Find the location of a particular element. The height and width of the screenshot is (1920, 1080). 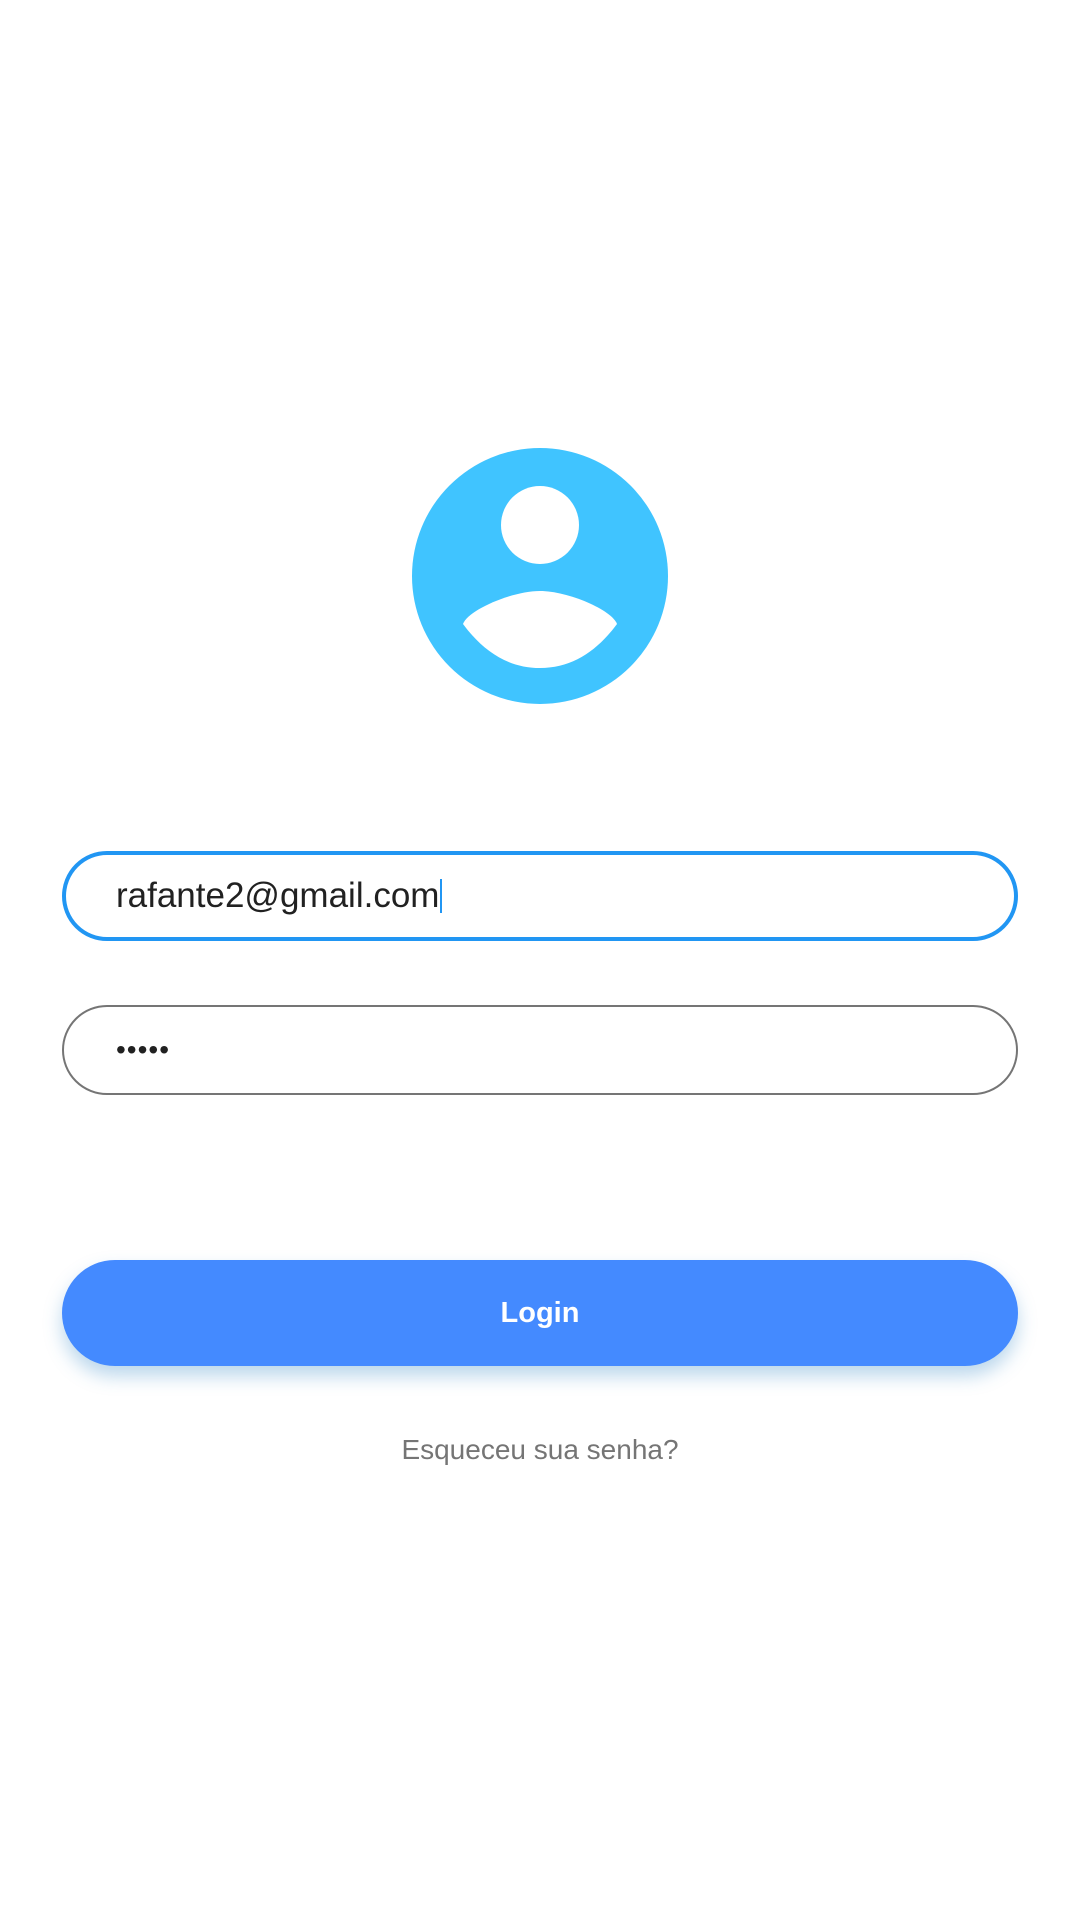

forgot-password-link: Esqueceu sua senha? is located at coordinates (540, 1450).